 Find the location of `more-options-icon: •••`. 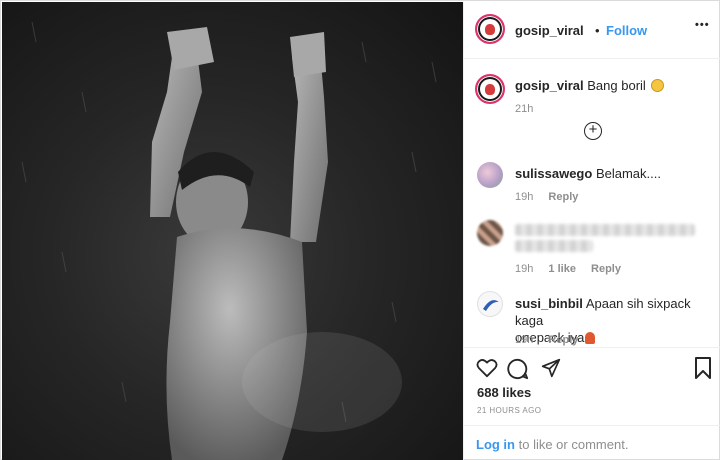

more-options-icon: ••• is located at coordinates (702, 25).